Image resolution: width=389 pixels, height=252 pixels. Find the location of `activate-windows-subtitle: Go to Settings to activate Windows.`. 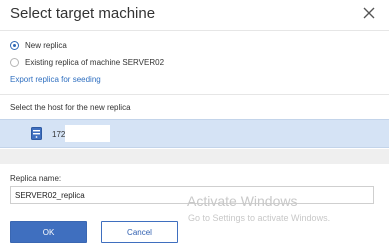

activate-windows-subtitle: Go to Settings to activate Windows. is located at coordinates (259, 218).